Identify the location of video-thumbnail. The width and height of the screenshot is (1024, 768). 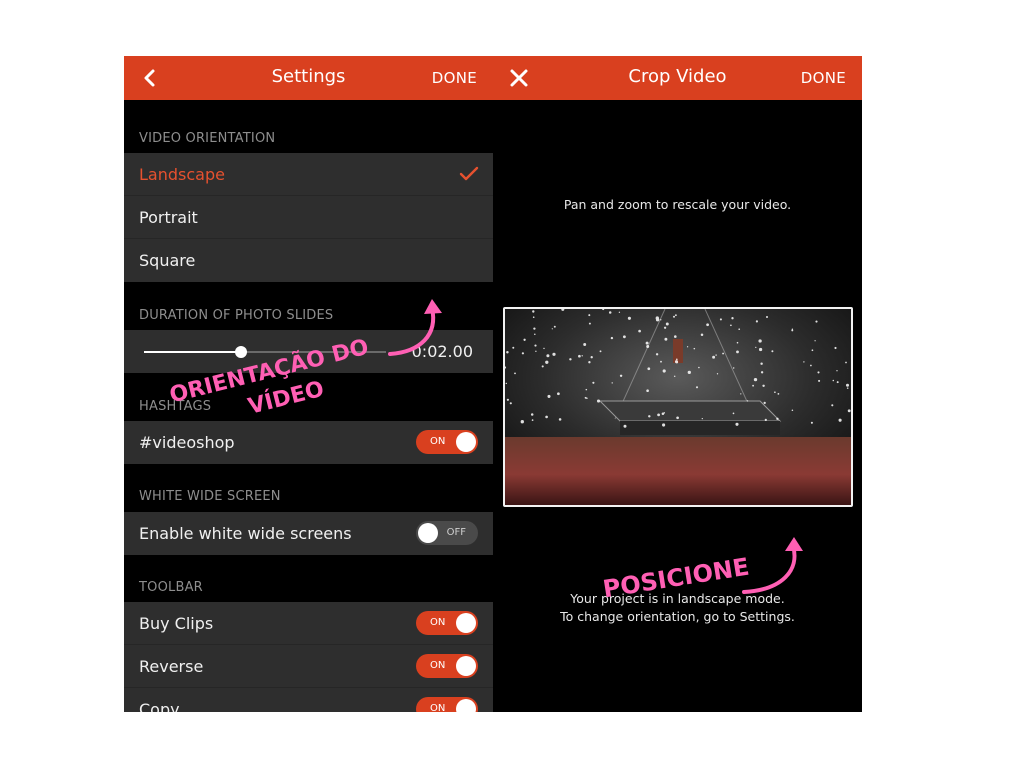
(678, 407).